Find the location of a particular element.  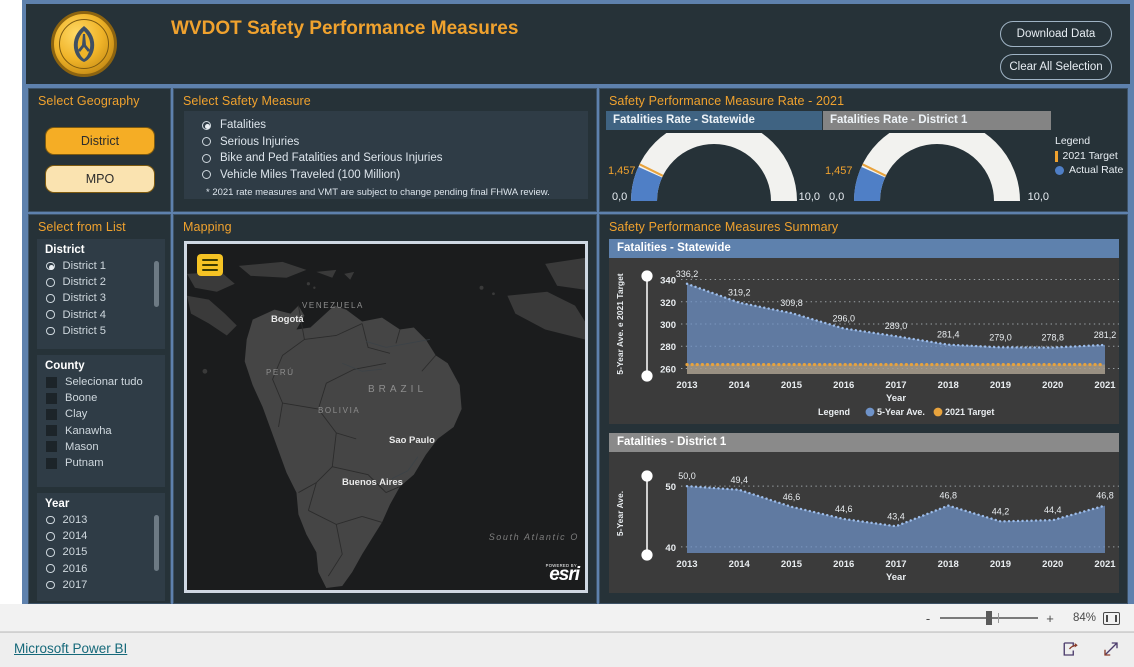

microsoft-power-bi-link: Microsoft Power BI is located at coordinates (70, 648).